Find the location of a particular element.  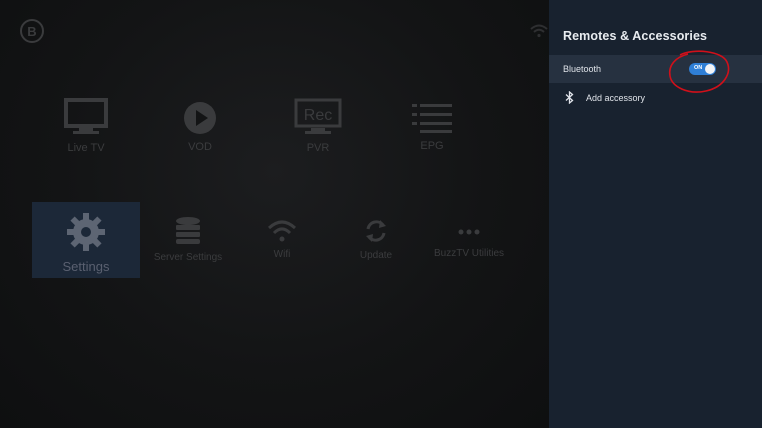

tile-wifi: Wifi is located at coordinates (282, 239).